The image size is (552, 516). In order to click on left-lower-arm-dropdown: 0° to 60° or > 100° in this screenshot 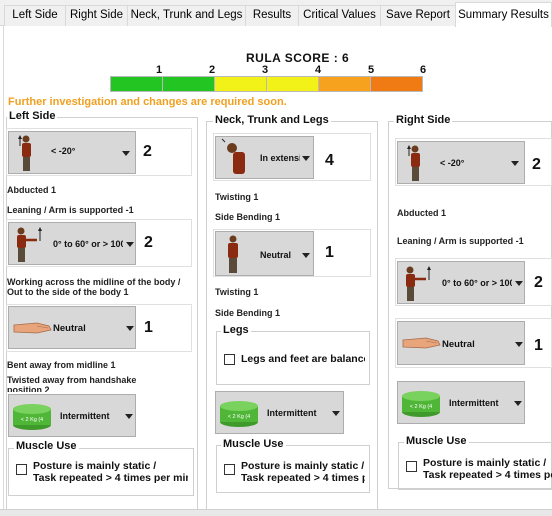, I will do `click(72, 243)`.